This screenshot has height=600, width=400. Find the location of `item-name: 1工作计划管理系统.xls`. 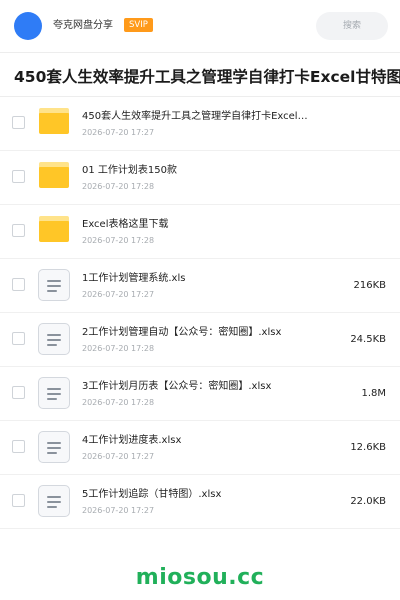

item-name: 1工作计划管理系统.xls is located at coordinates (134, 278).